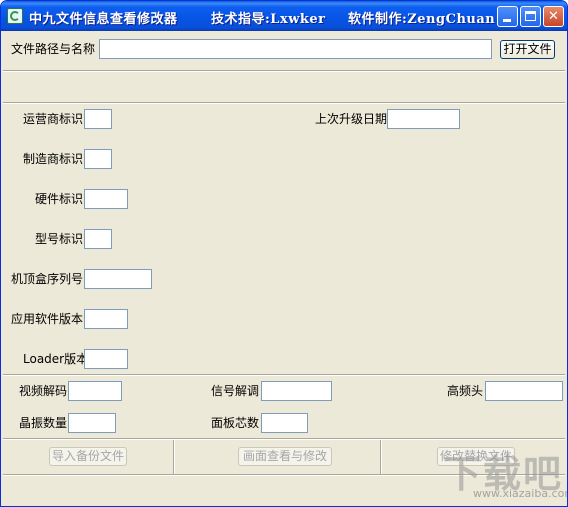 This screenshot has height=507, width=568. Describe the element at coordinates (507, 20) in the screenshot. I see `minimize-icon` at that location.